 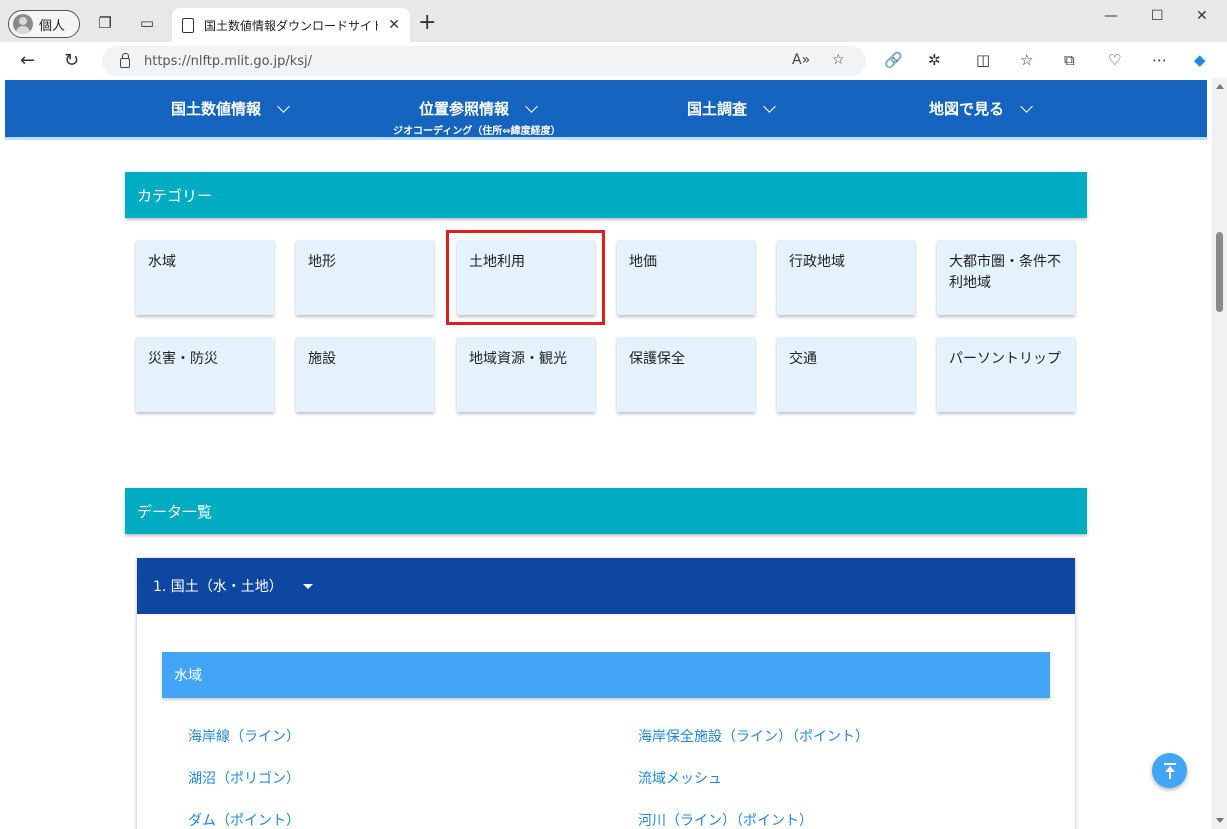 What do you see at coordinates (1157, 16) in the screenshot?
I see `maximize-icon: ☐` at bounding box center [1157, 16].